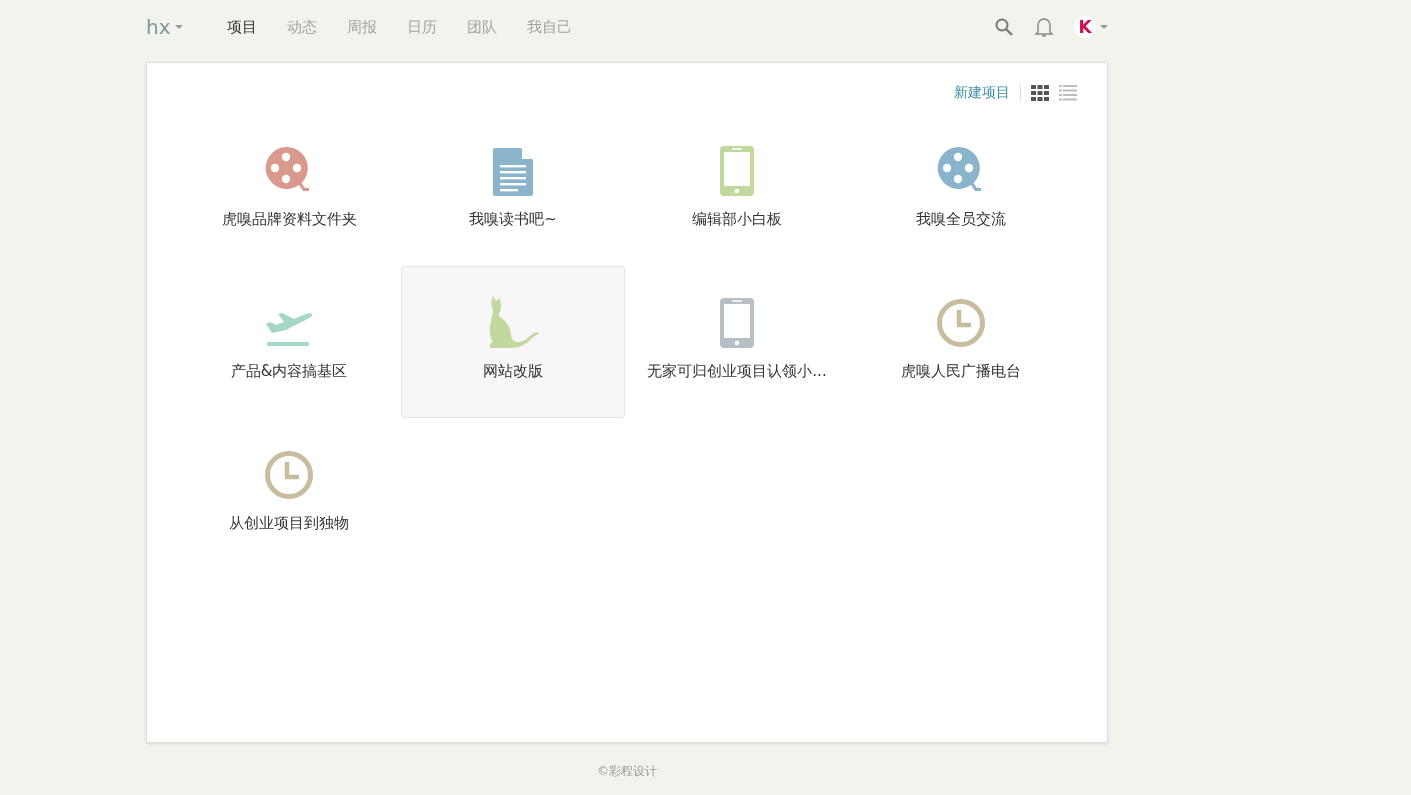 The image size is (1411, 795). Describe the element at coordinates (961, 371) in the screenshot. I see `project-name: 虎嗅人民广播电台` at that location.